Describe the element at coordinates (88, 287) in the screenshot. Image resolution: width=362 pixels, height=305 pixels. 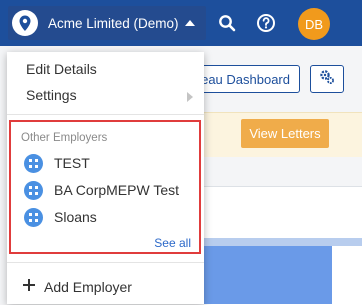
I see `add-employer-label: Add Employer` at that location.